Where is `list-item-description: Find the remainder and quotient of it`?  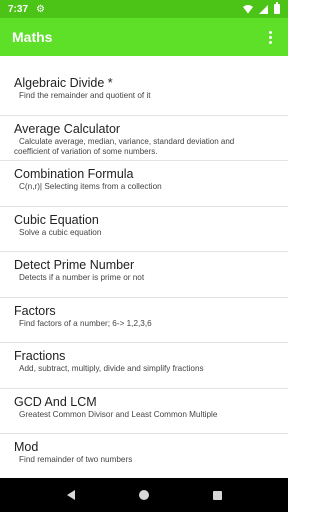 list-item-description: Find the remainder and quotient of it is located at coordinates (85, 95).